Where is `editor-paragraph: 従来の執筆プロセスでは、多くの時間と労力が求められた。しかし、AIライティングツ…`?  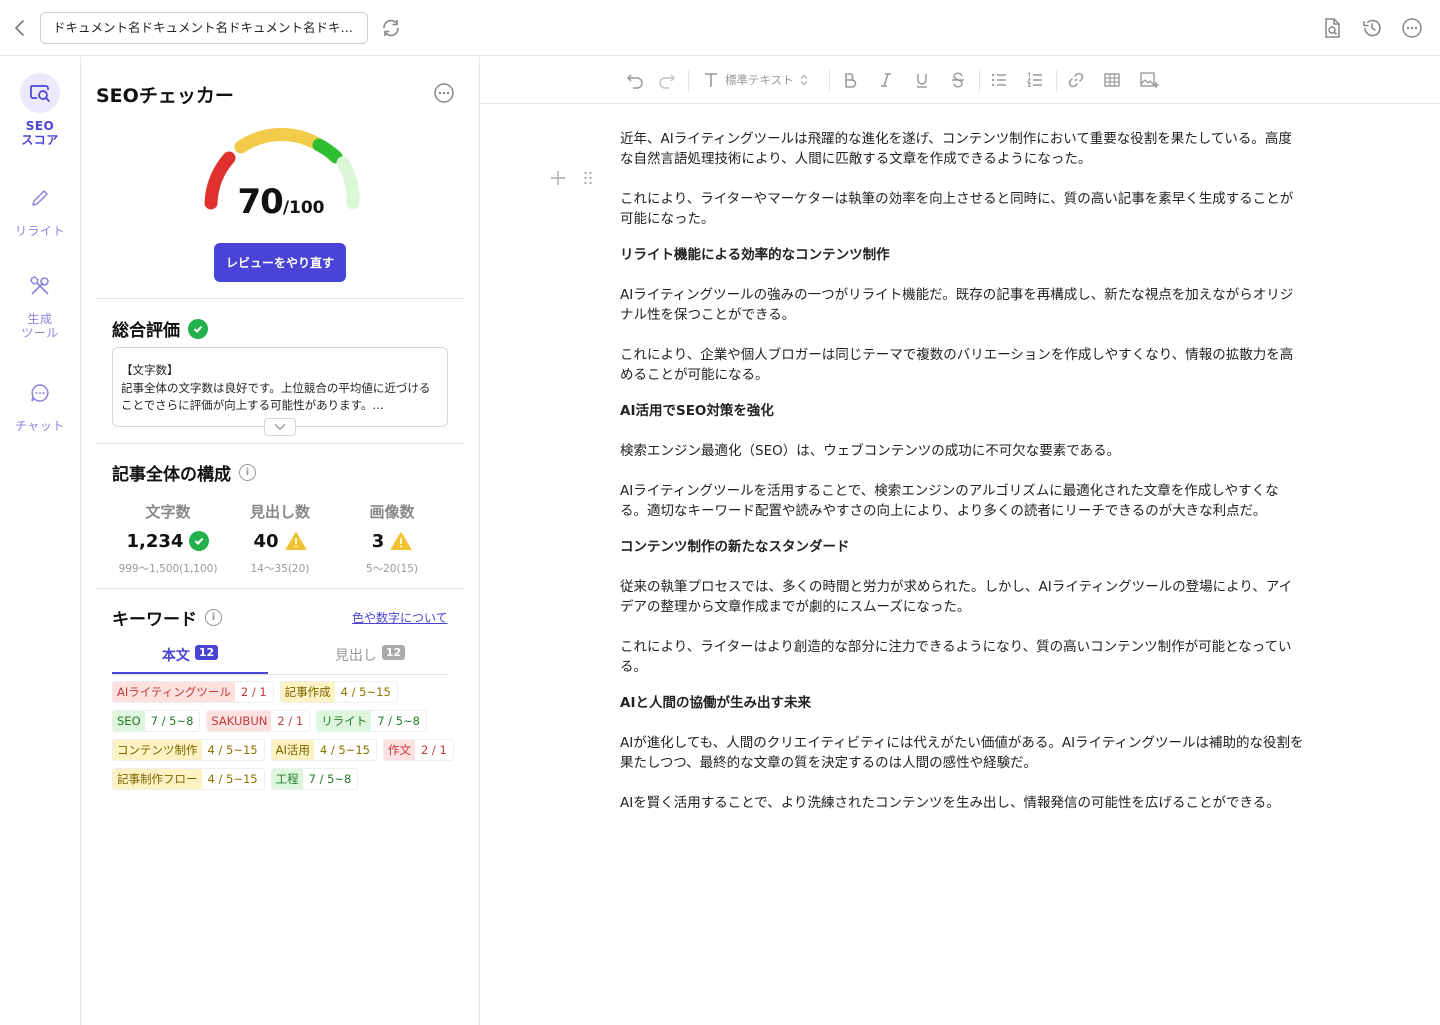 editor-paragraph: 従来の執筆プロセスでは、多くの時間と労力が求められた。しかし、AIライティングツ… is located at coordinates (962, 597).